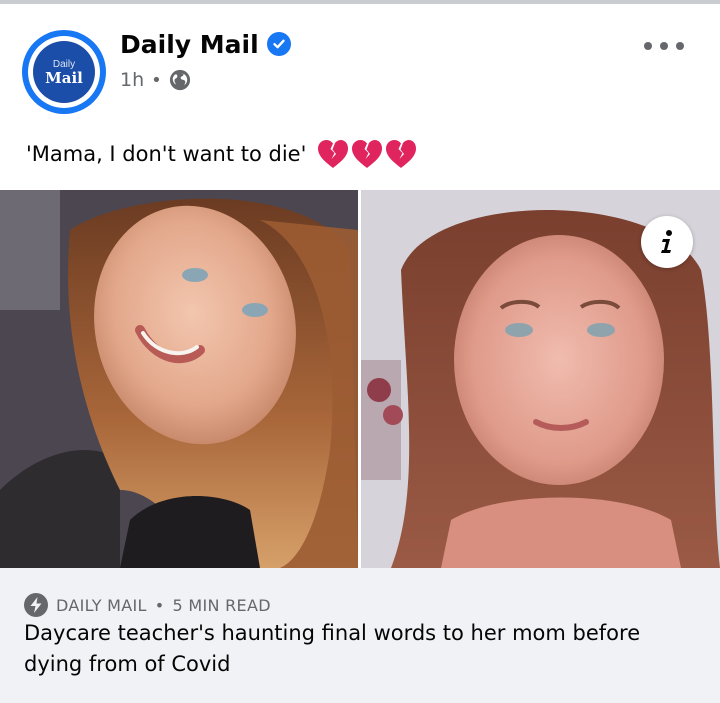 This screenshot has height=703, width=720. I want to click on globe-icon, so click(180, 80).